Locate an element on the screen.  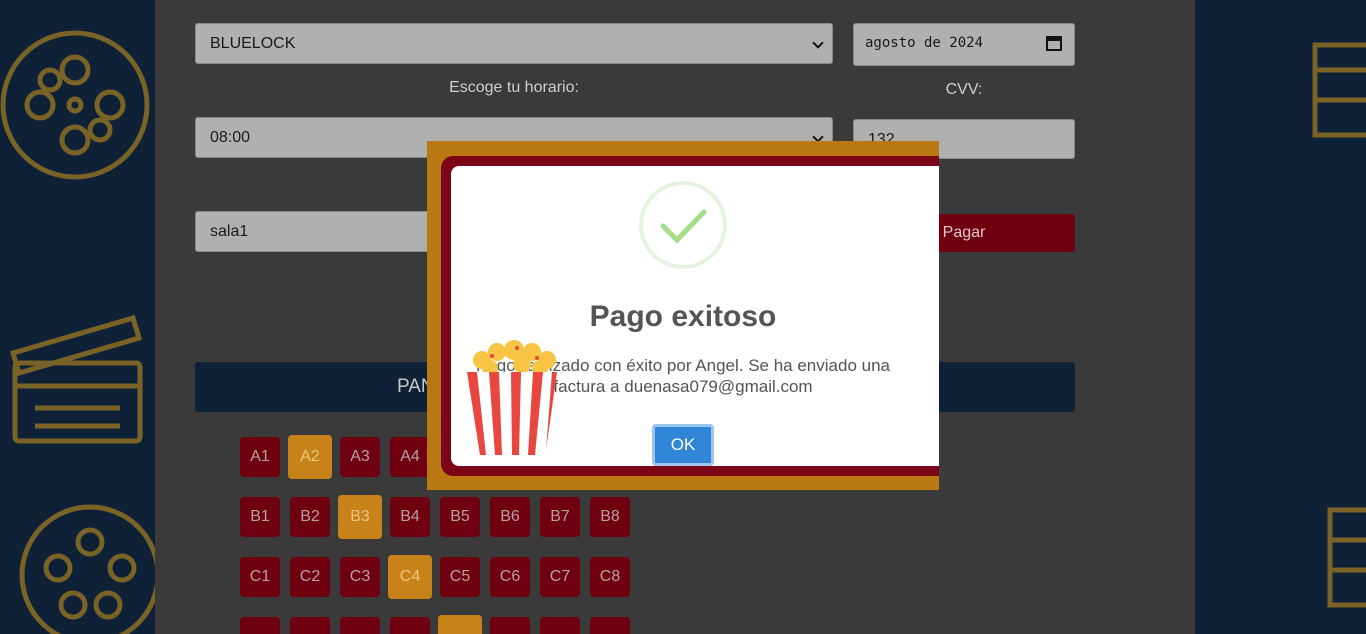
ok-button: OK is located at coordinates (683, 445).